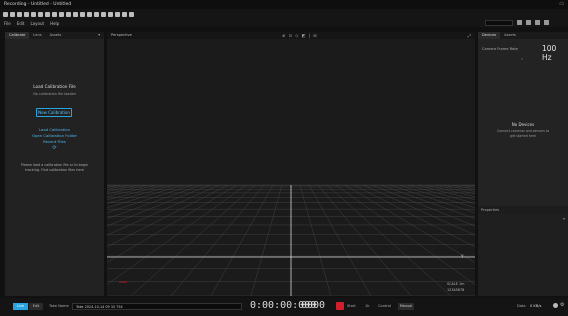 The image size is (568, 316). Describe the element at coordinates (340, 306) in the screenshot. I see `record-button` at that location.